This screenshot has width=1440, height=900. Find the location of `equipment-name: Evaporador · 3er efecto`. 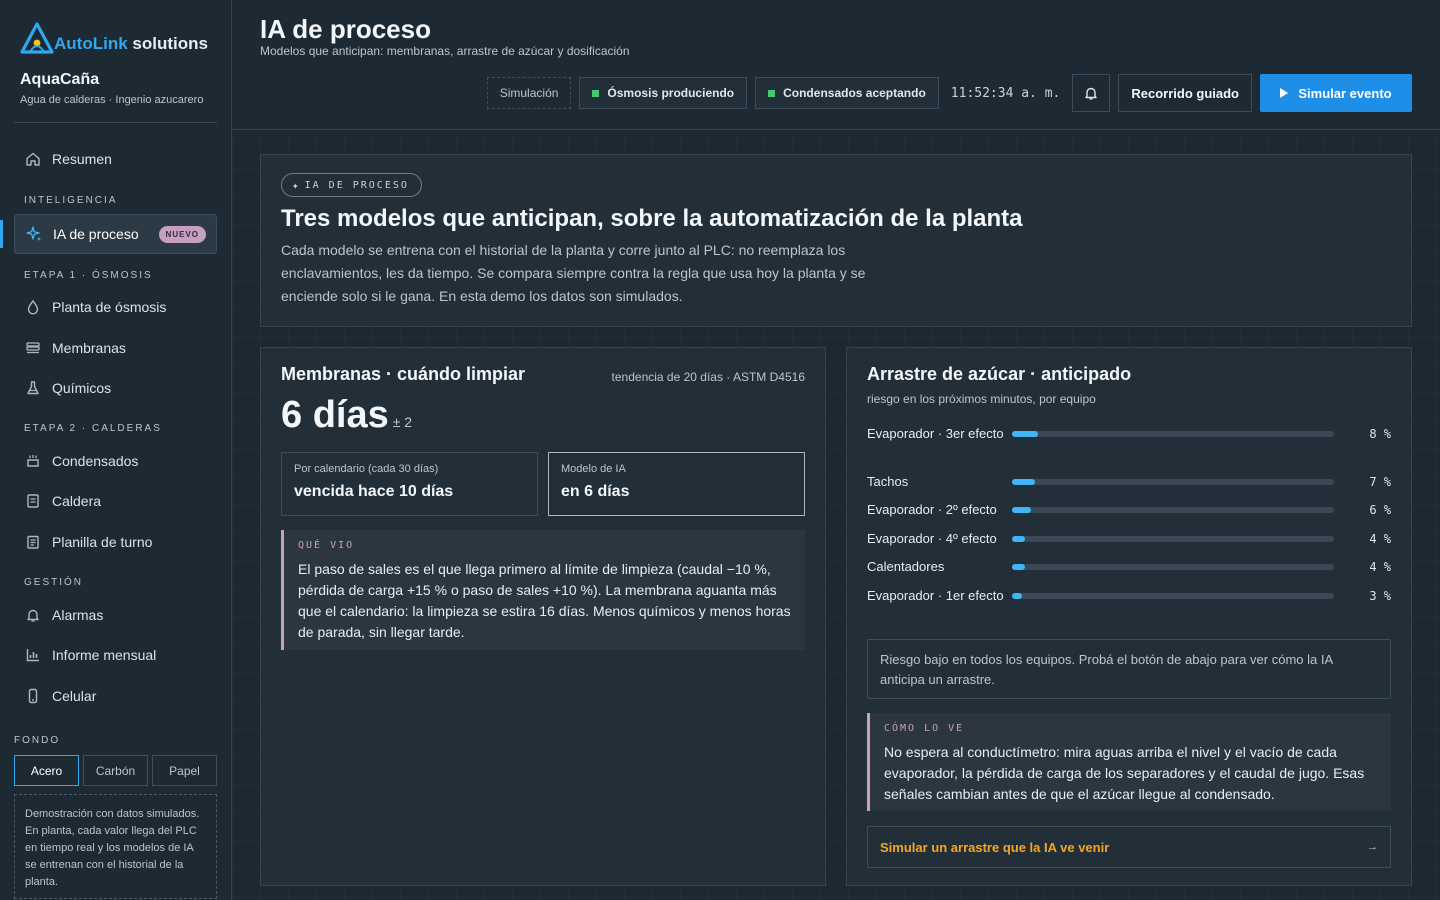

equipment-name: Evaporador · 3er efecto is located at coordinates (935, 433).